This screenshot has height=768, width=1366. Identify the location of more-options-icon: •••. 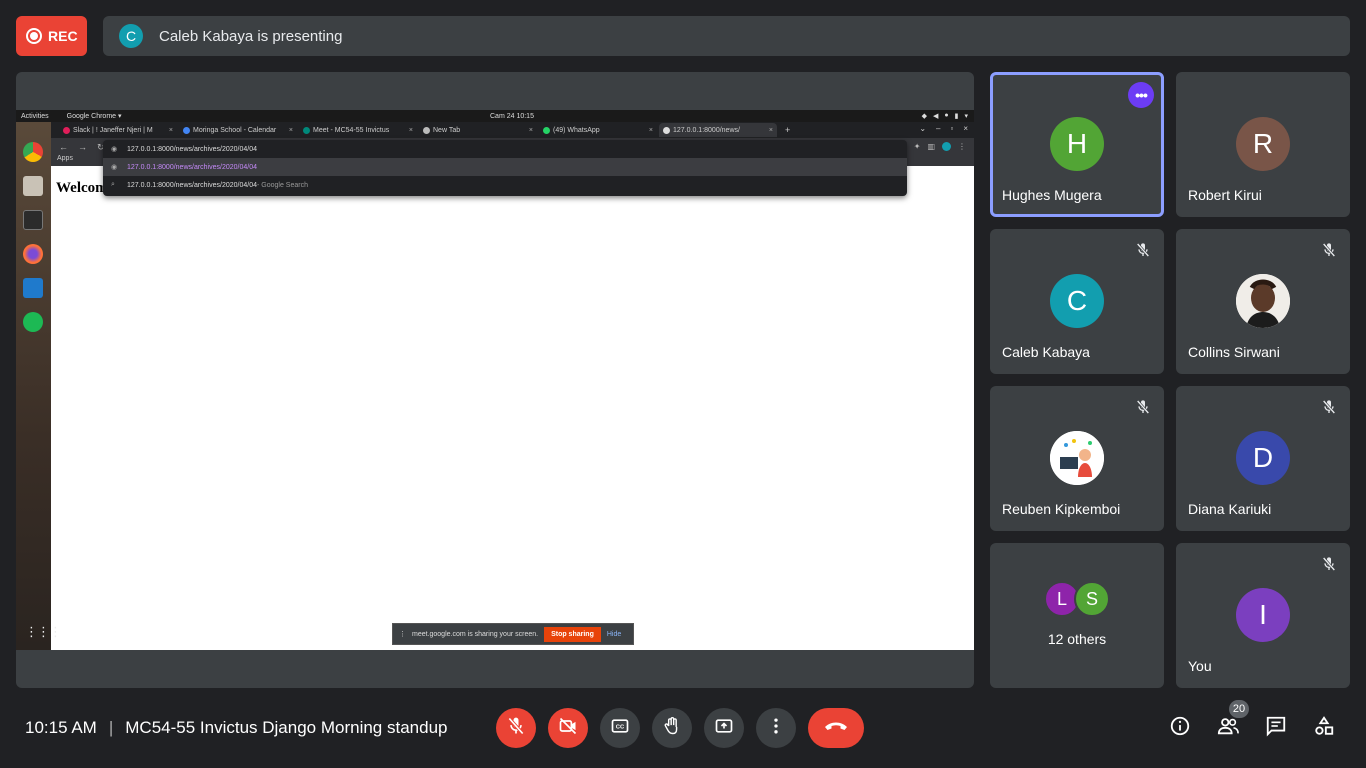
(1141, 95).